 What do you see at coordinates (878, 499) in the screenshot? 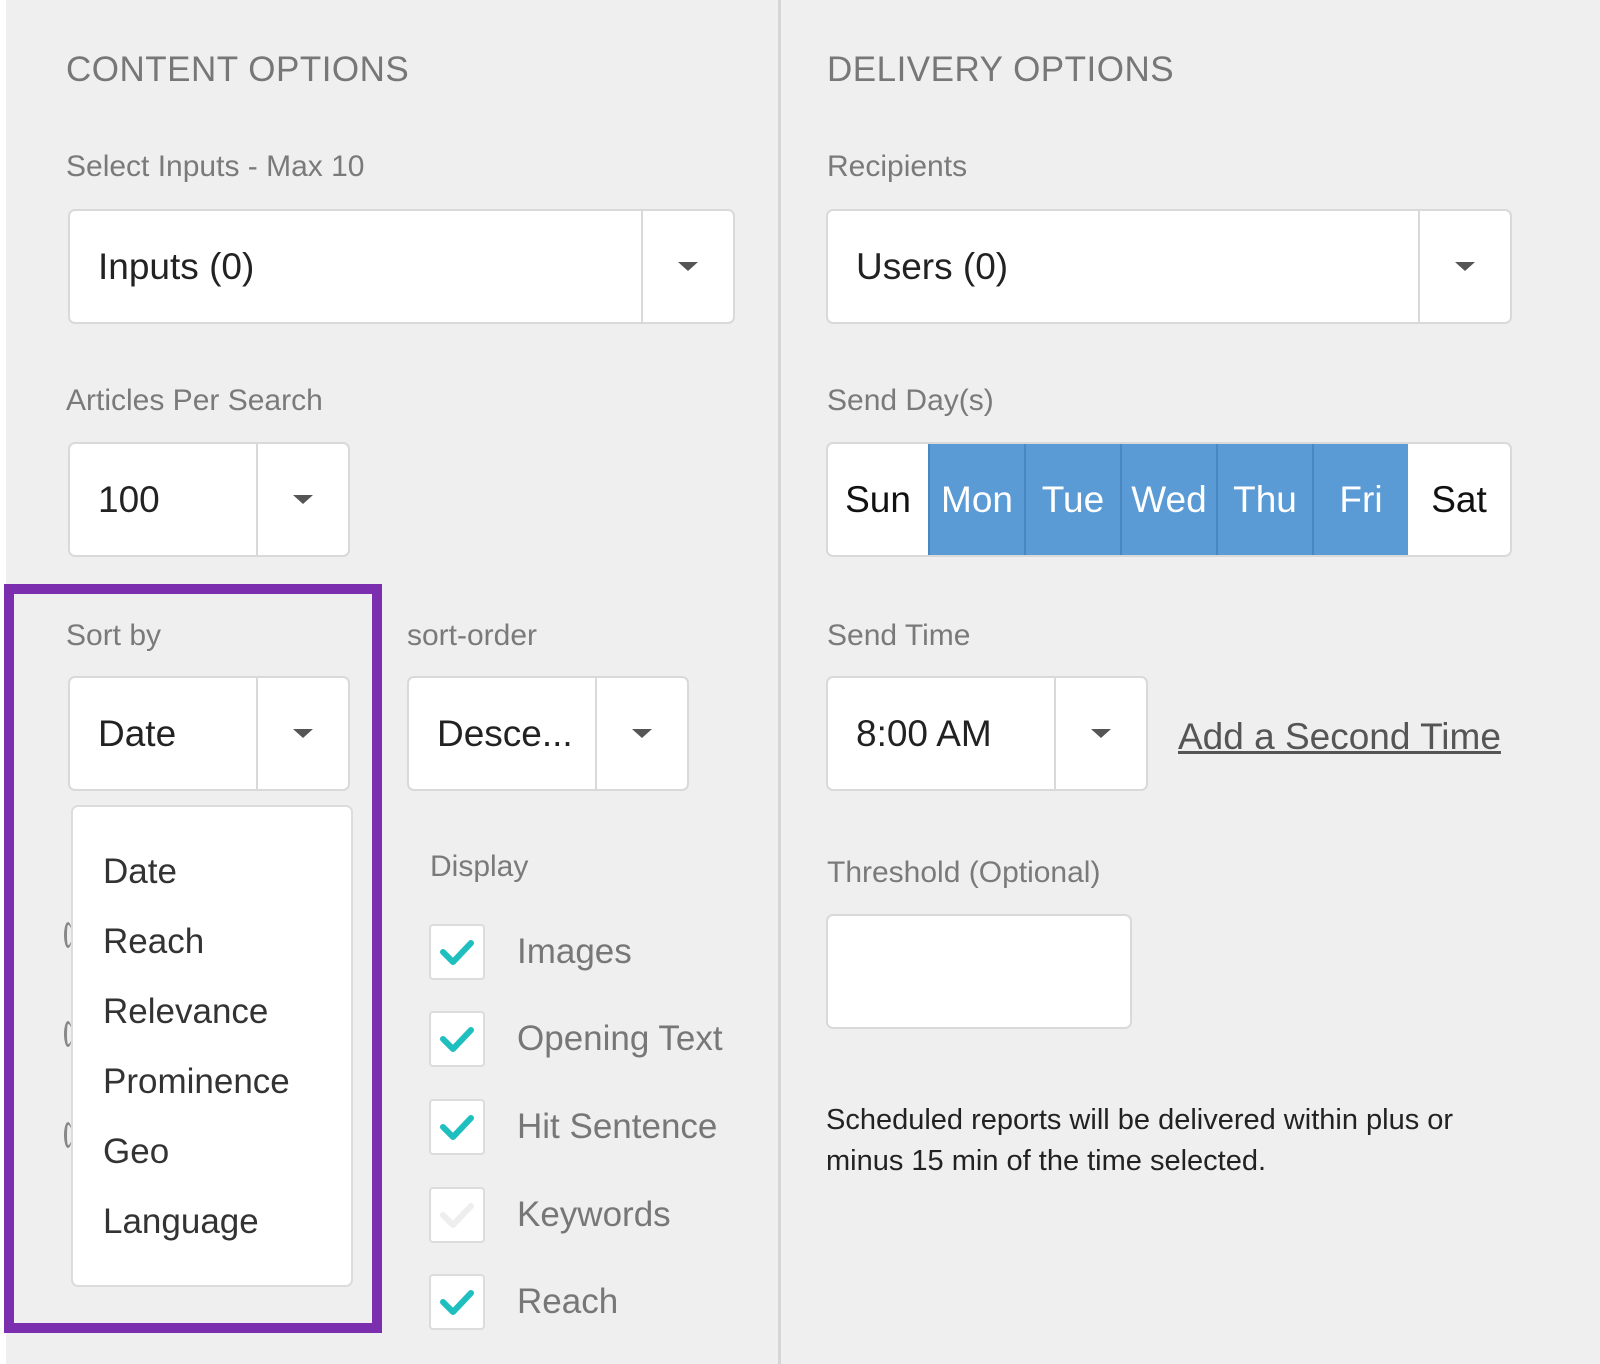
I see `day-toggle-sun: Sun` at bounding box center [878, 499].